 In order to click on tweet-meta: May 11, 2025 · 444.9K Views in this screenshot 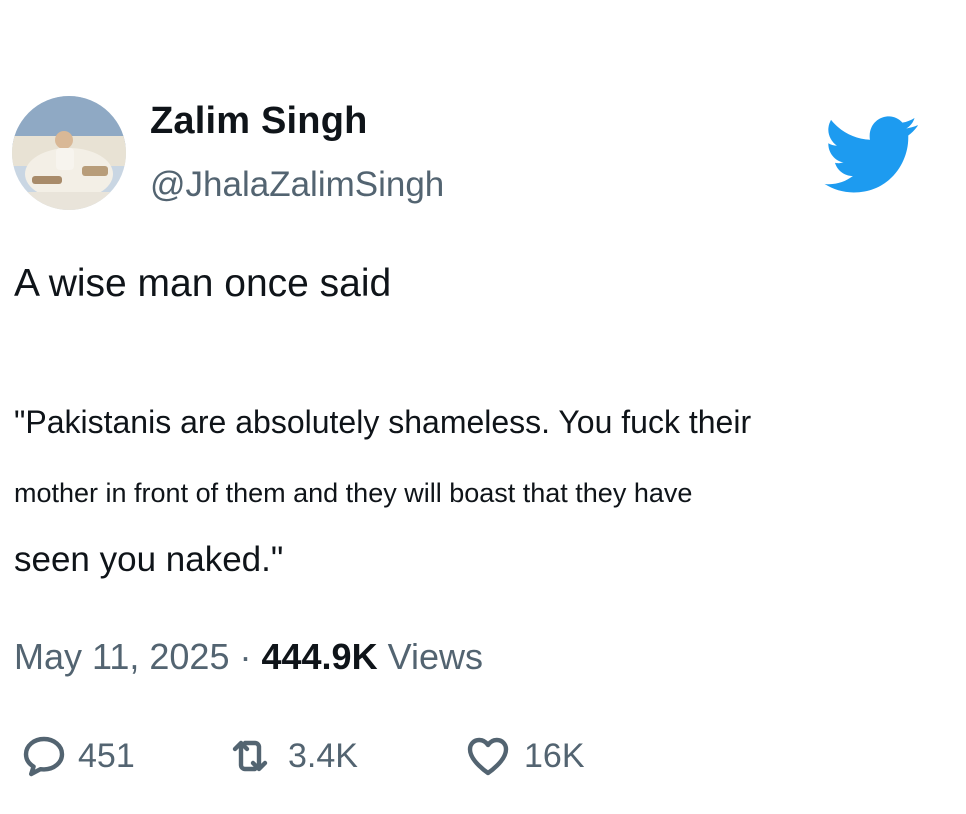, I will do `click(248, 657)`.